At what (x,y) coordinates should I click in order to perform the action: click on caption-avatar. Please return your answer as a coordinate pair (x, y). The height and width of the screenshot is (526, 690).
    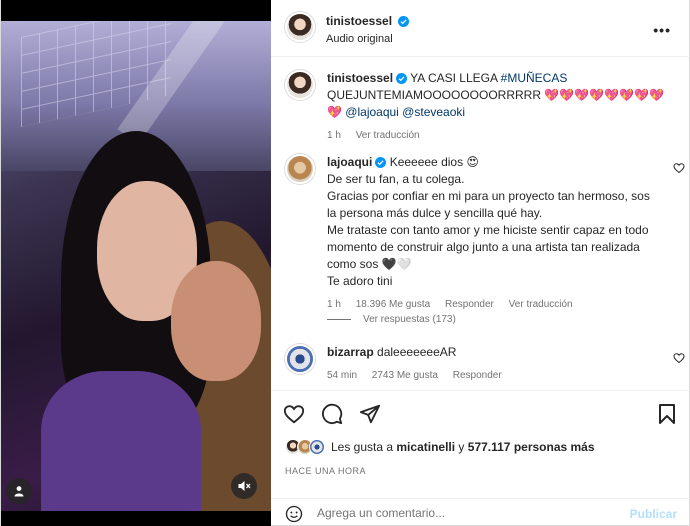
    Looking at the image, I should click on (300, 85).